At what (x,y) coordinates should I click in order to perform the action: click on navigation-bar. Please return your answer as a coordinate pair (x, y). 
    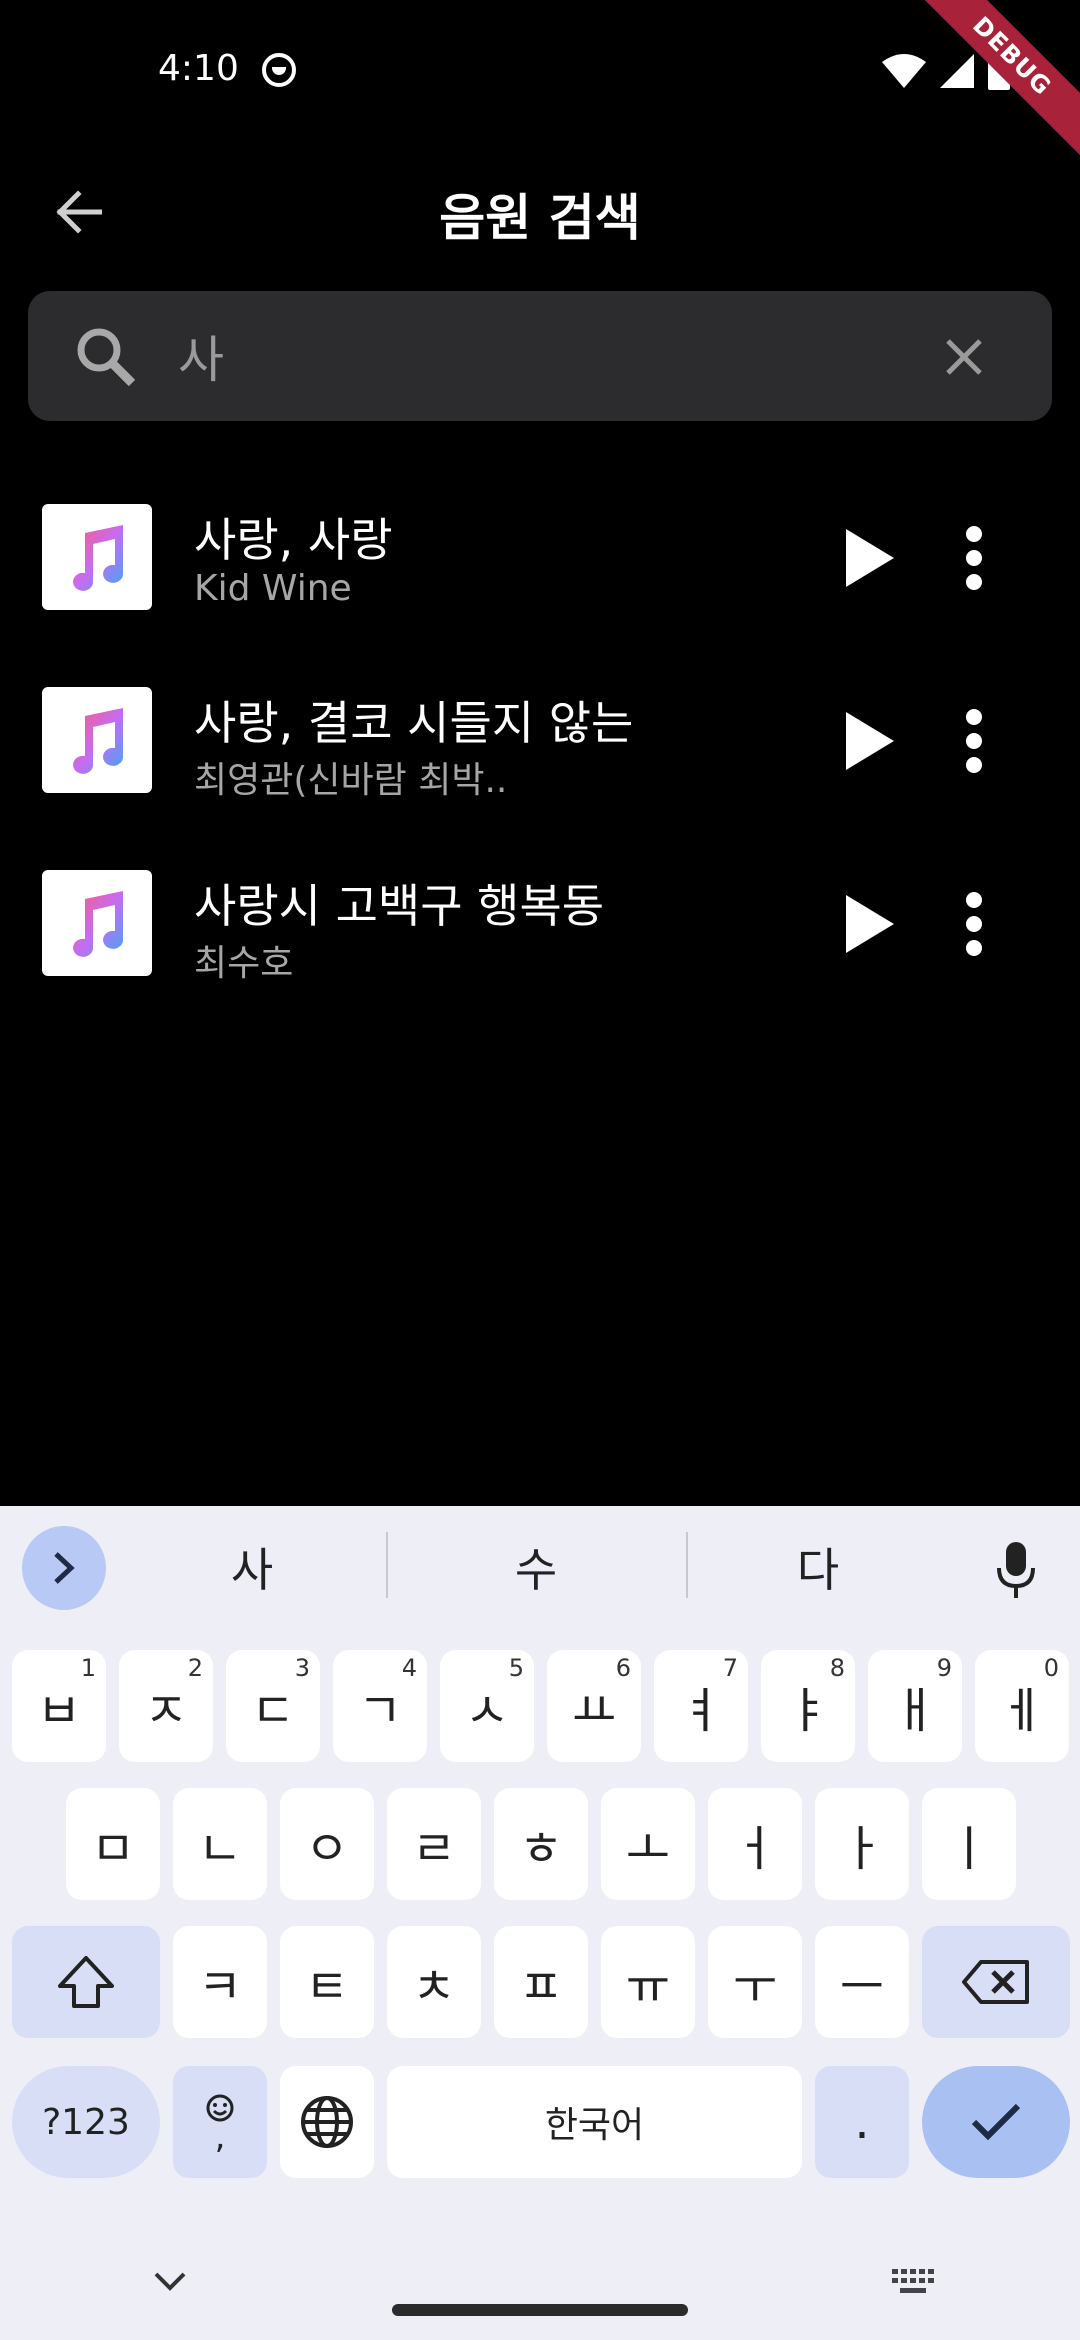
    Looking at the image, I should click on (540, 2293).